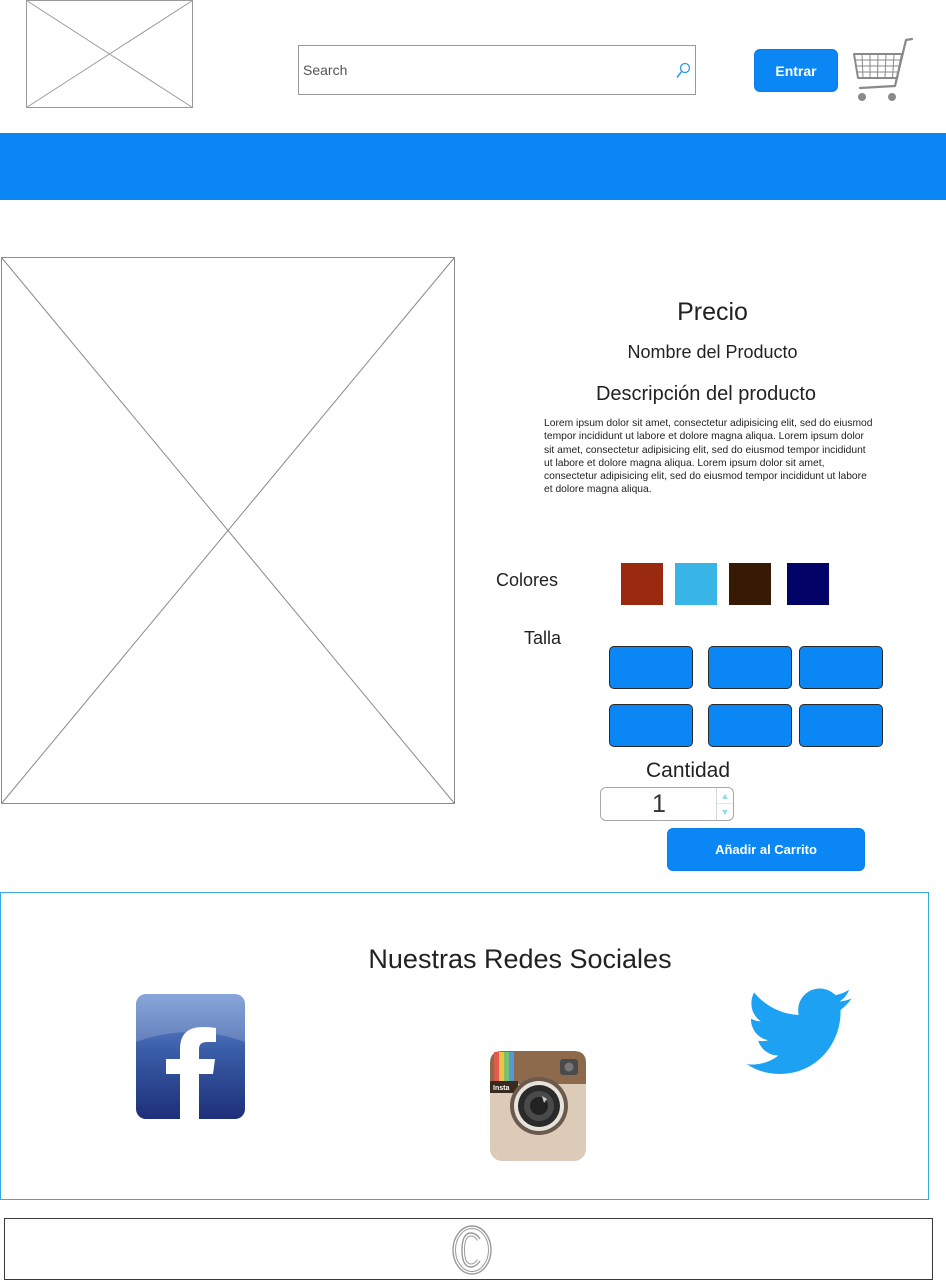  I want to click on instagram-badge-text: Insta, so click(501, 1088).